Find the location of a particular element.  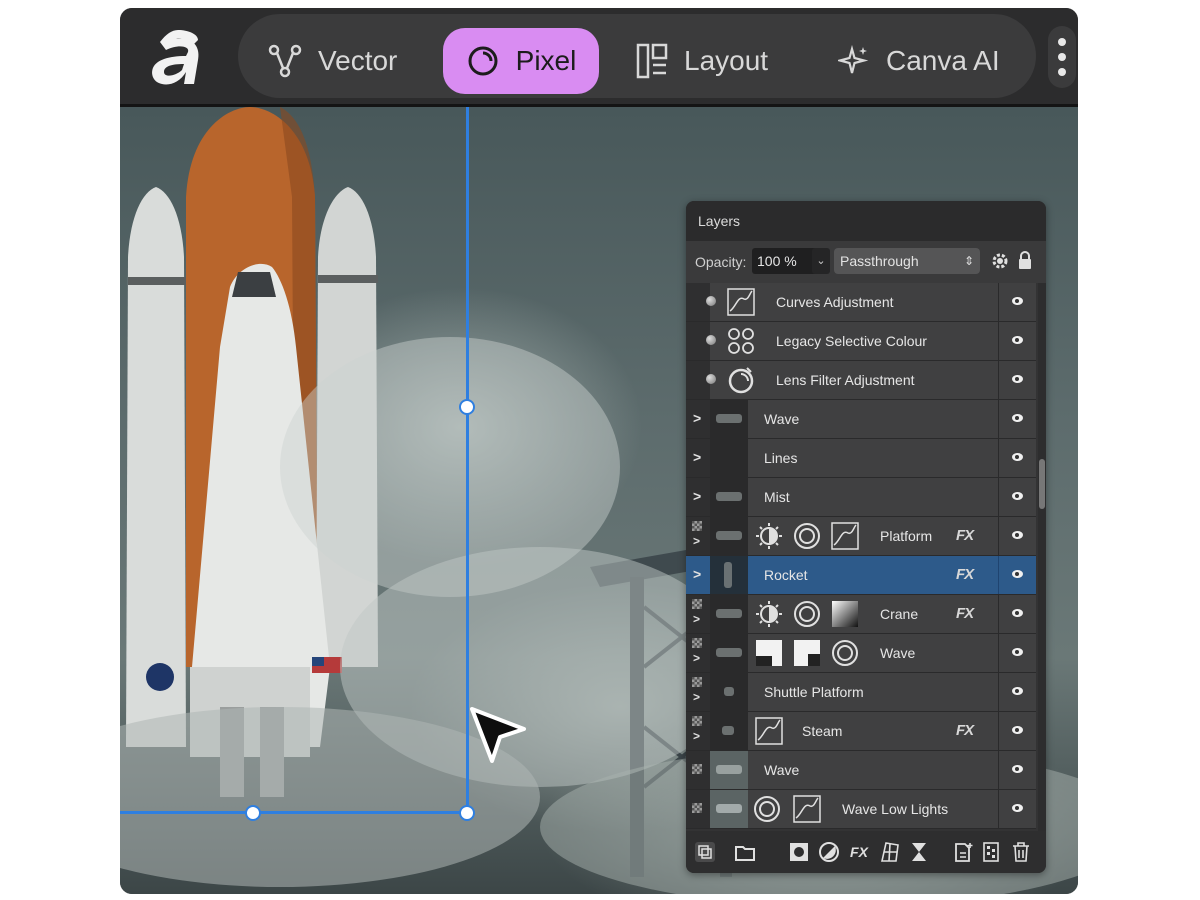

transform-handle-top is located at coordinates (467, 407).